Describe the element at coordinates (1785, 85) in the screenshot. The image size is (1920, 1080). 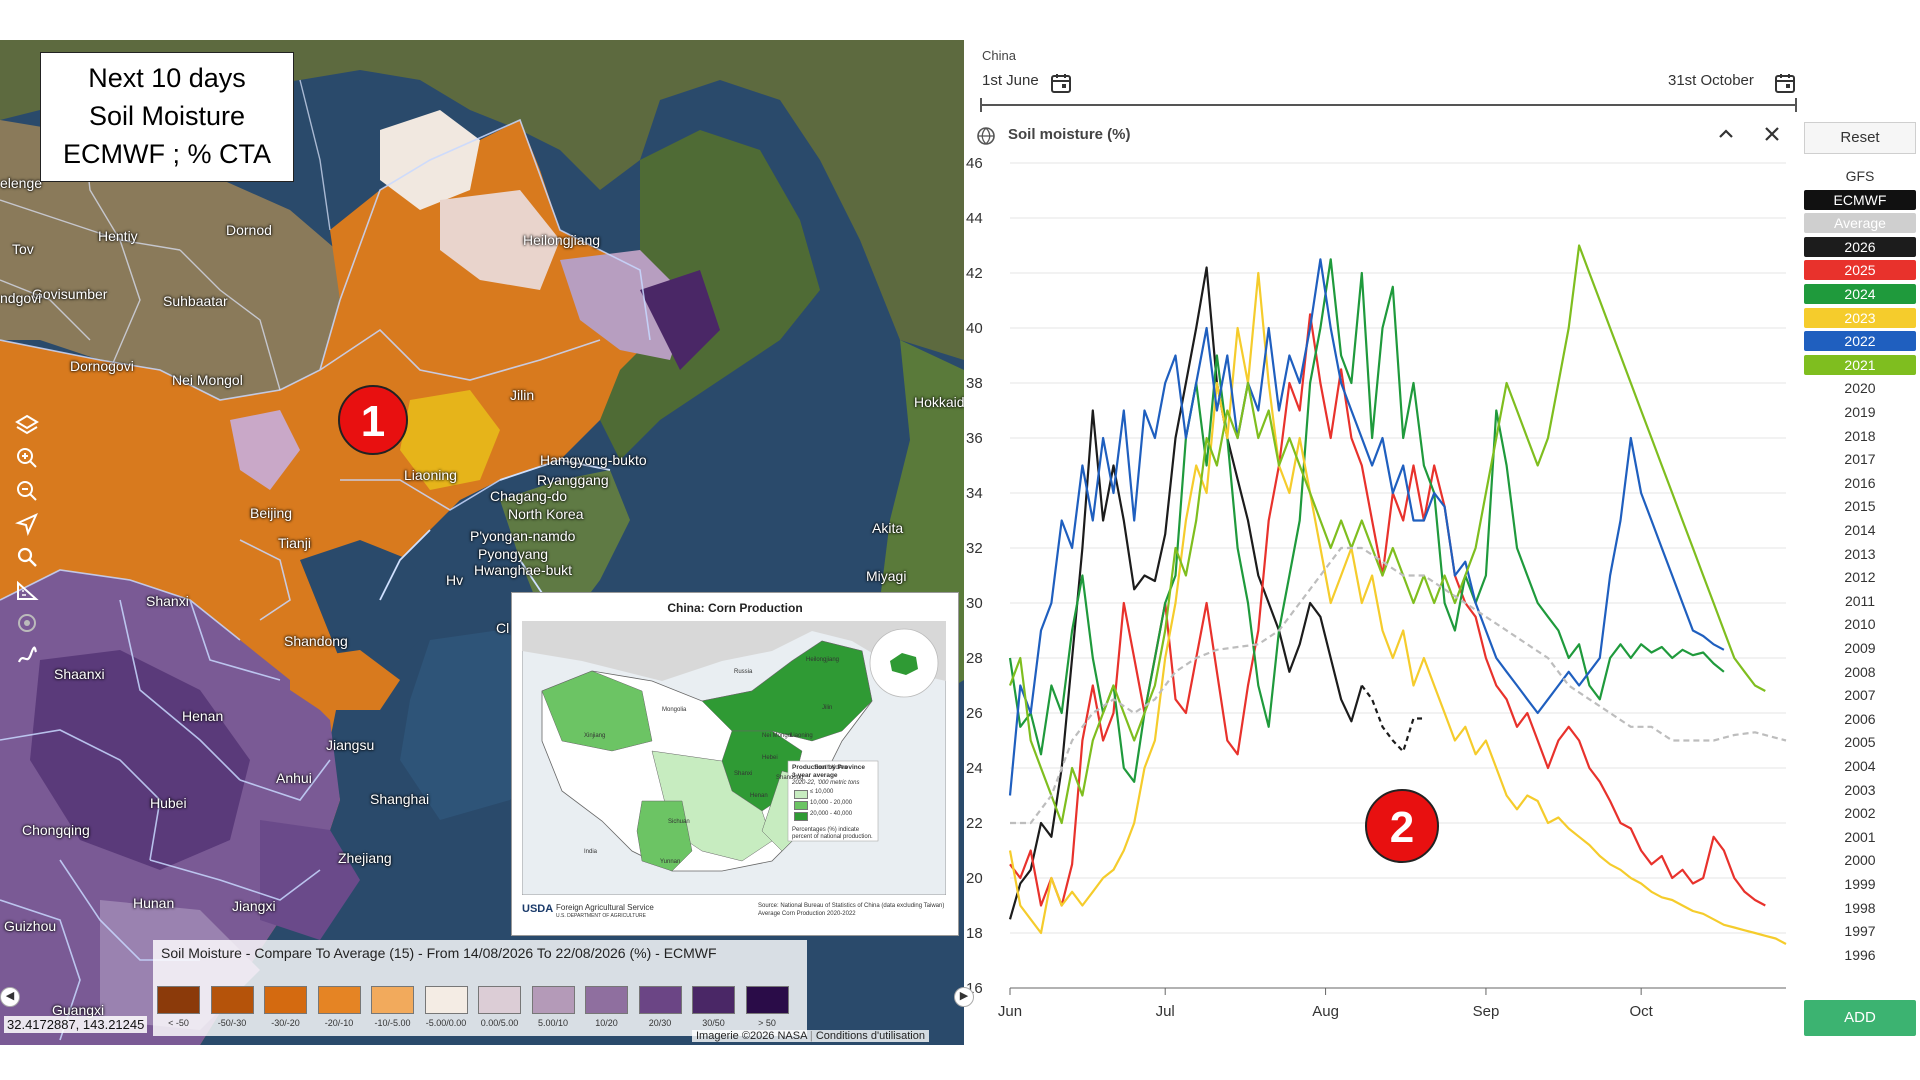
I see `end-calendar-icon` at that location.